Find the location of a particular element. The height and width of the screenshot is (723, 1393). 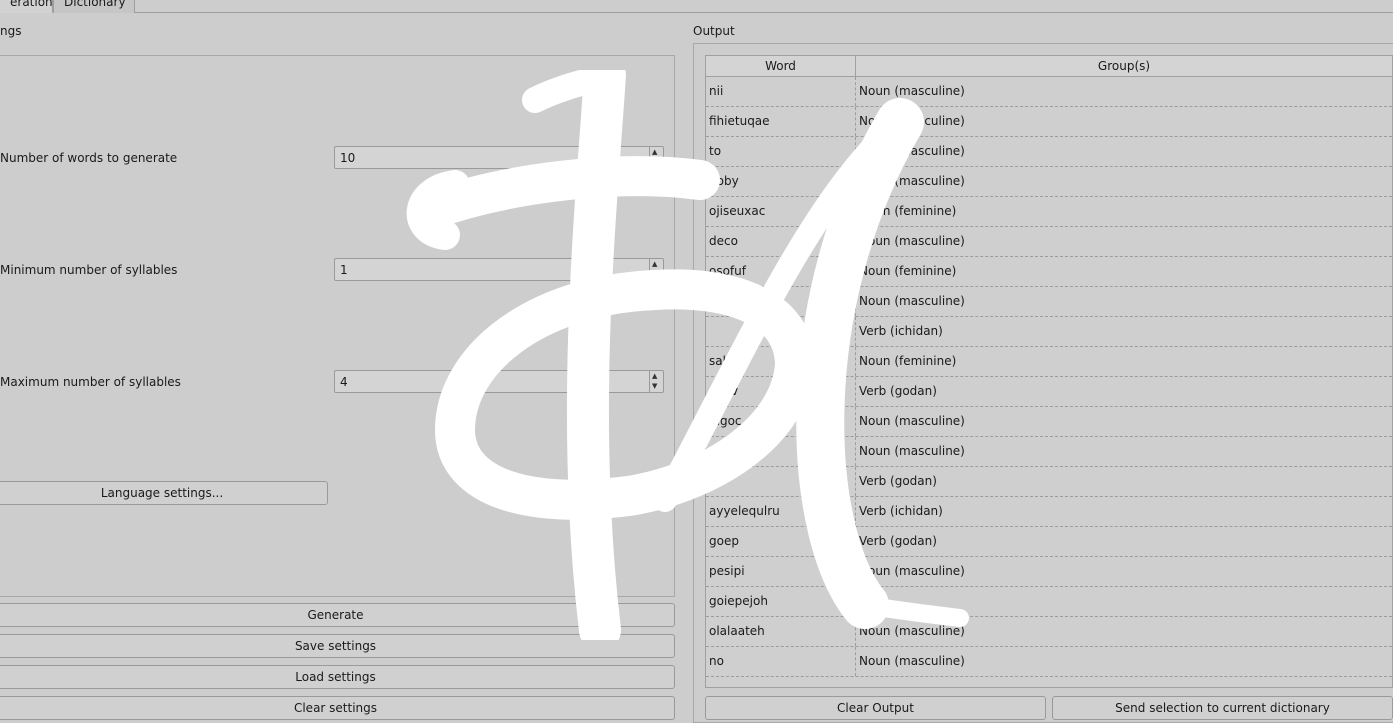

table-row: osofuf Noun (feminine) is located at coordinates (1049, 272).